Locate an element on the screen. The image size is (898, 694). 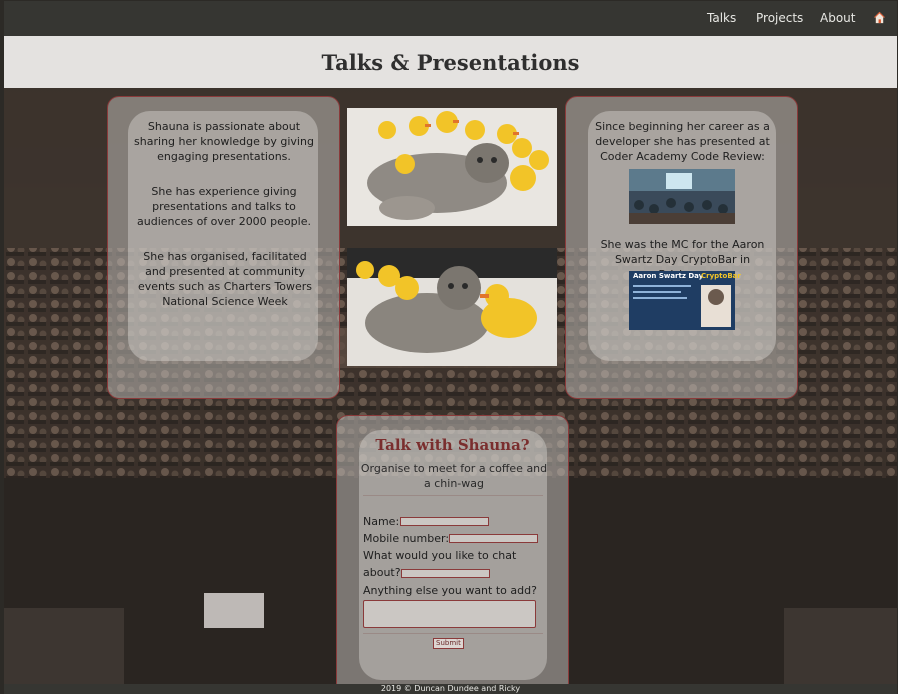
page-footer: 2019 © Duncan Dundee and Ricky is located at coordinates (450, 689).